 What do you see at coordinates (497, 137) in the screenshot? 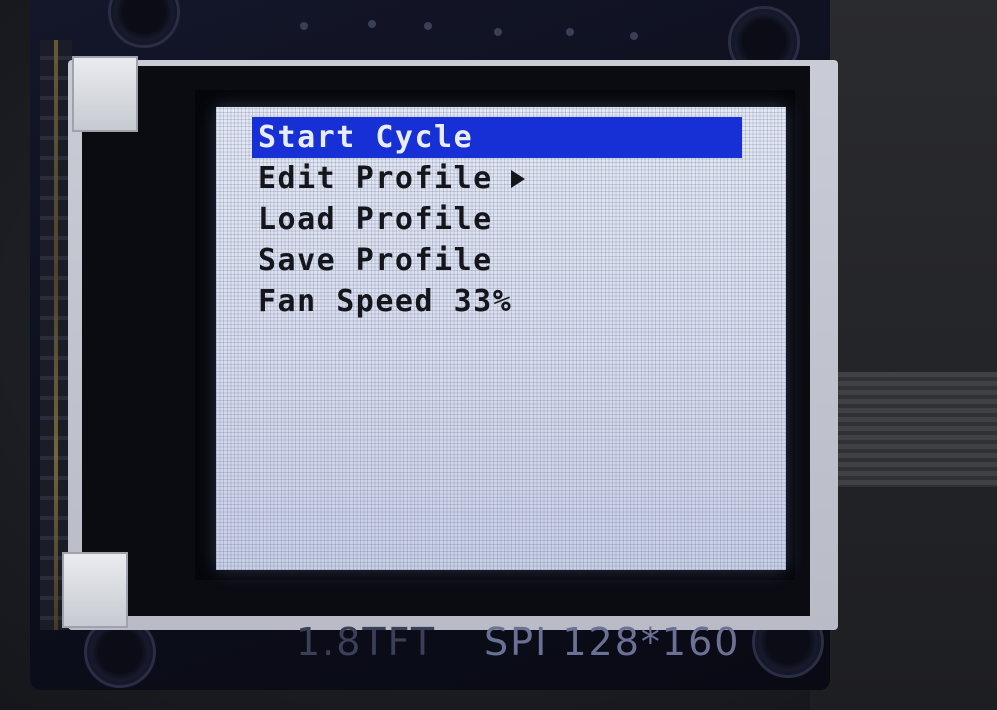
I see `menu-item-start-cycle: Start Cycle` at bounding box center [497, 137].